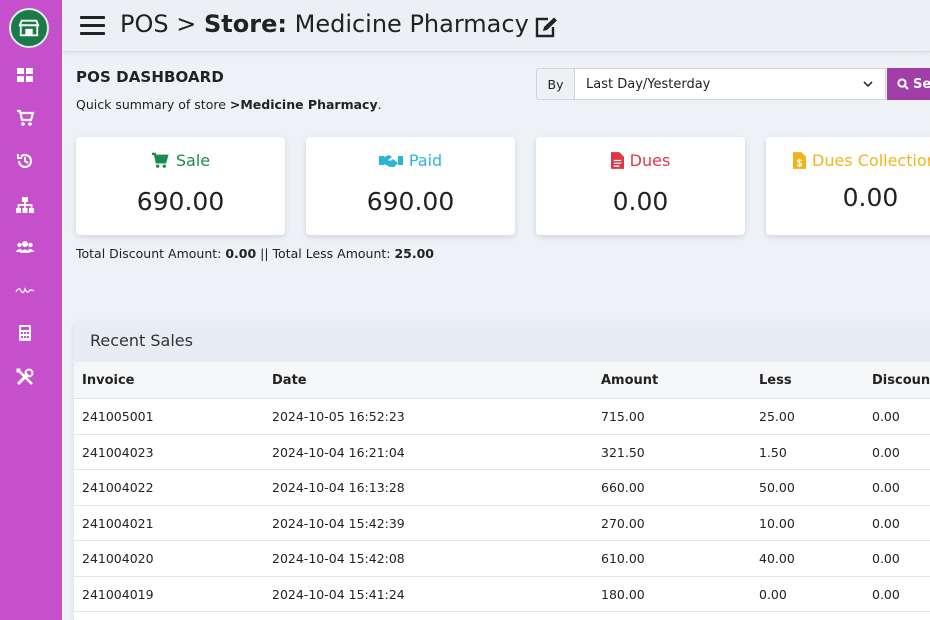 Image resolution: width=930 pixels, height=620 pixels. I want to click on paid-label: Paid, so click(425, 160).